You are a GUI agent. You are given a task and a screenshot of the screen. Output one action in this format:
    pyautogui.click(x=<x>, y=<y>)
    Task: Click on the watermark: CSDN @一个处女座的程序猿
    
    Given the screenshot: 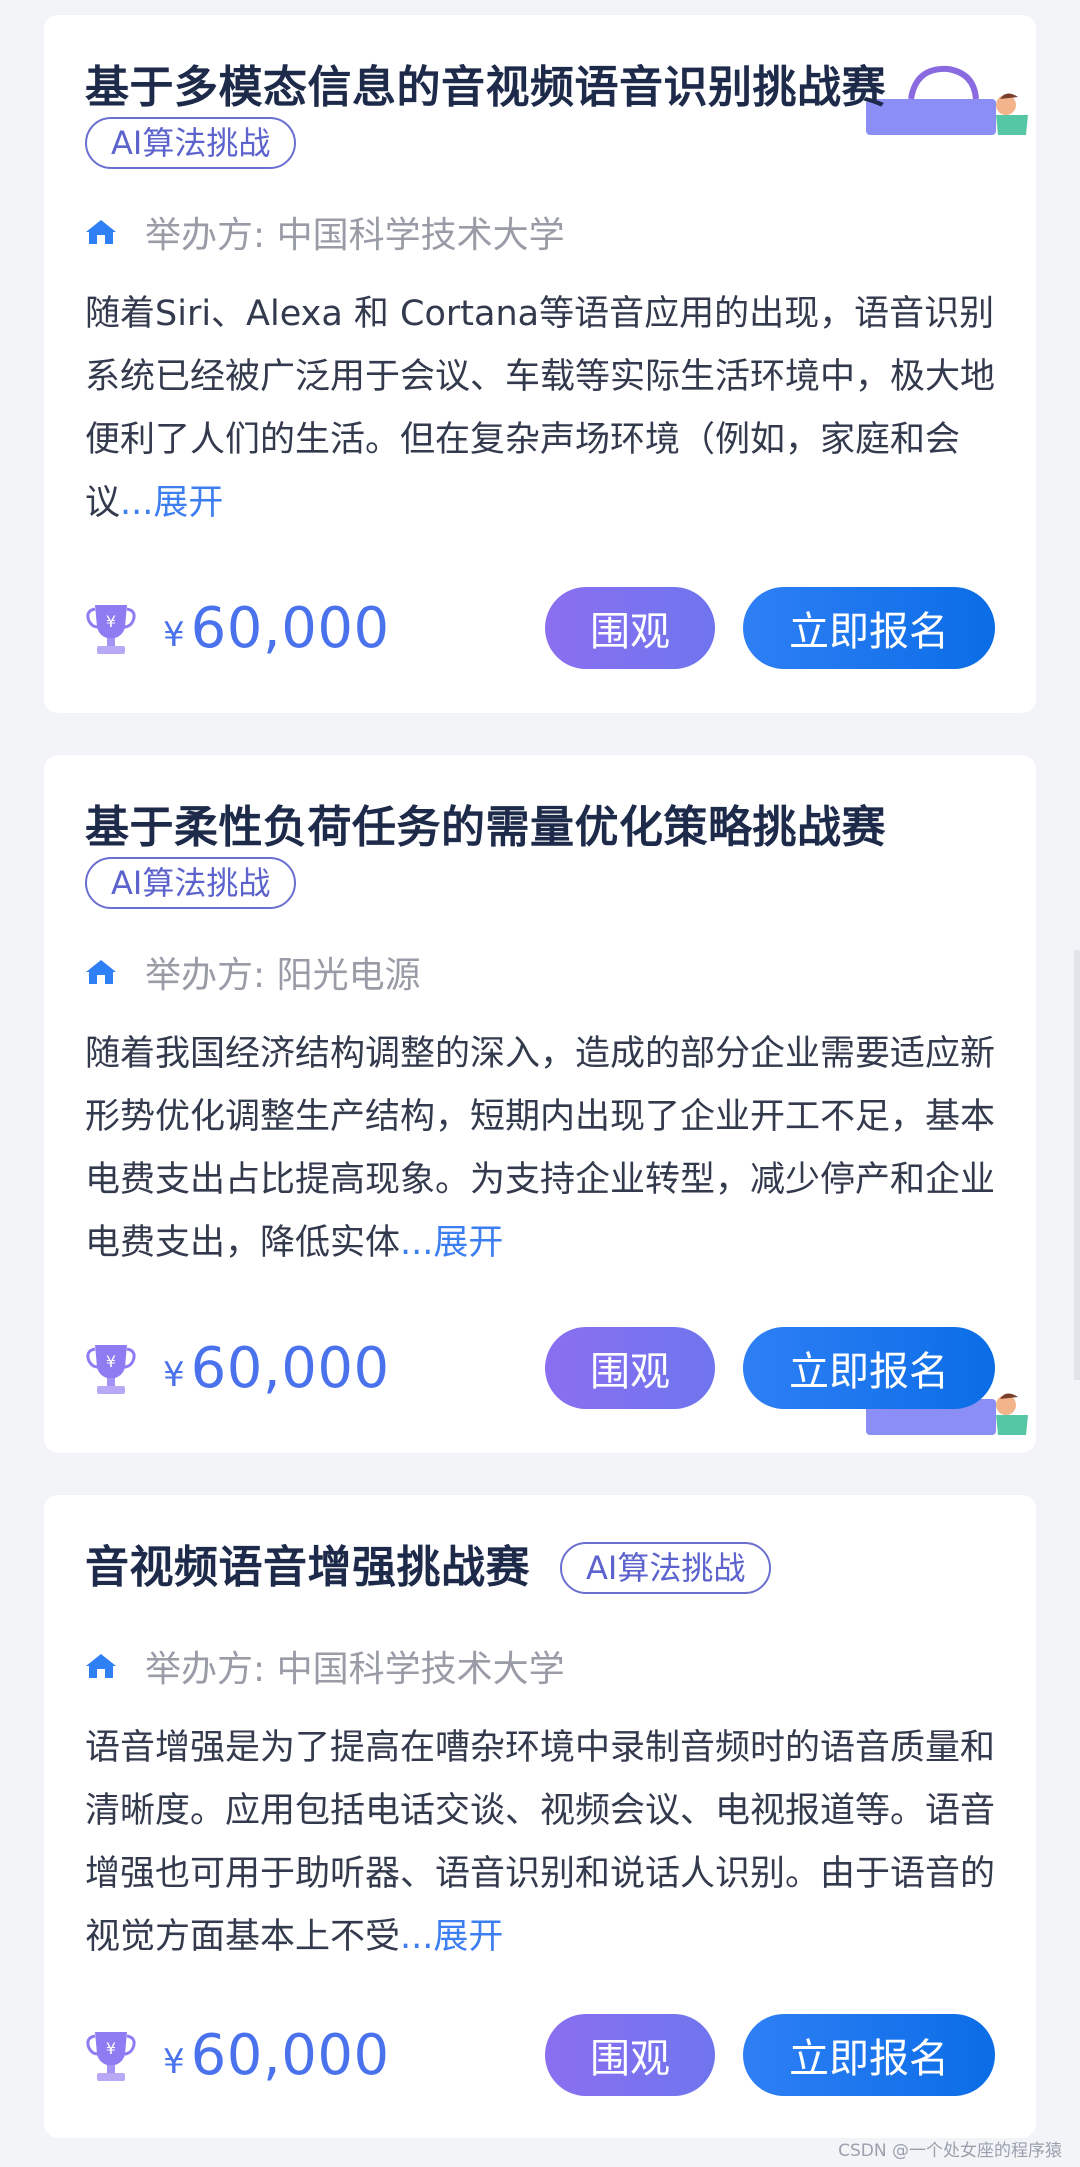 What is the action you would take?
    pyautogui.click(x=950, y=2151)
    